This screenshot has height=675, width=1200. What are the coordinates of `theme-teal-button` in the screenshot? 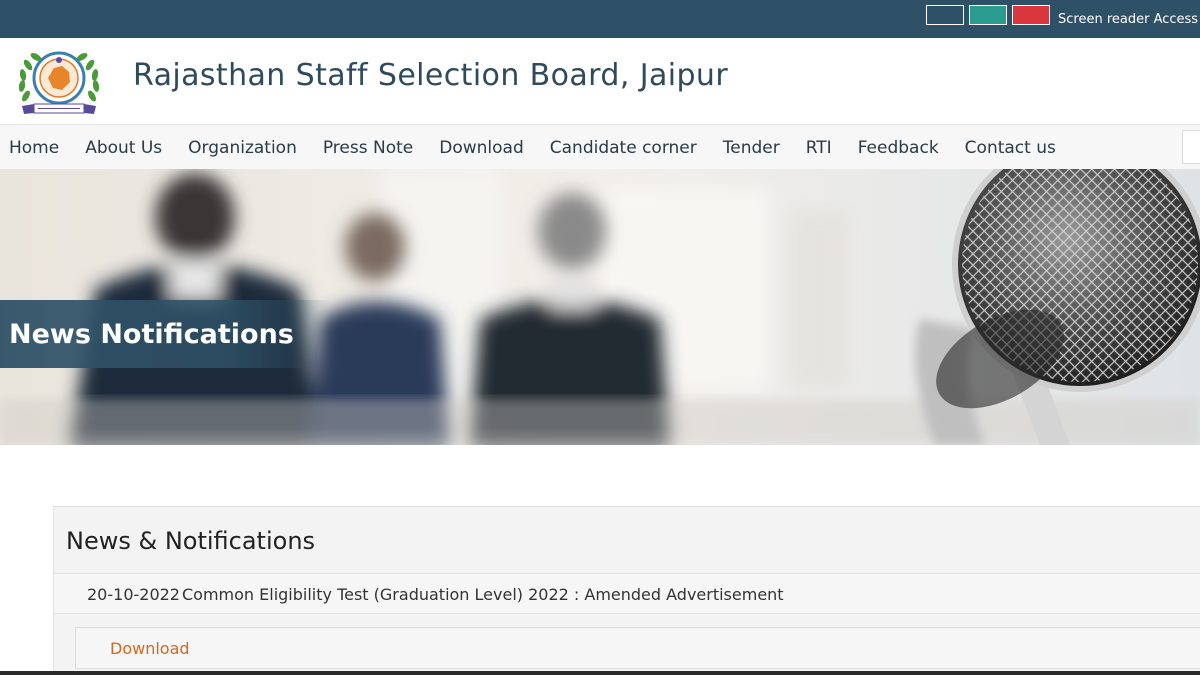 It's located at (988, 15).